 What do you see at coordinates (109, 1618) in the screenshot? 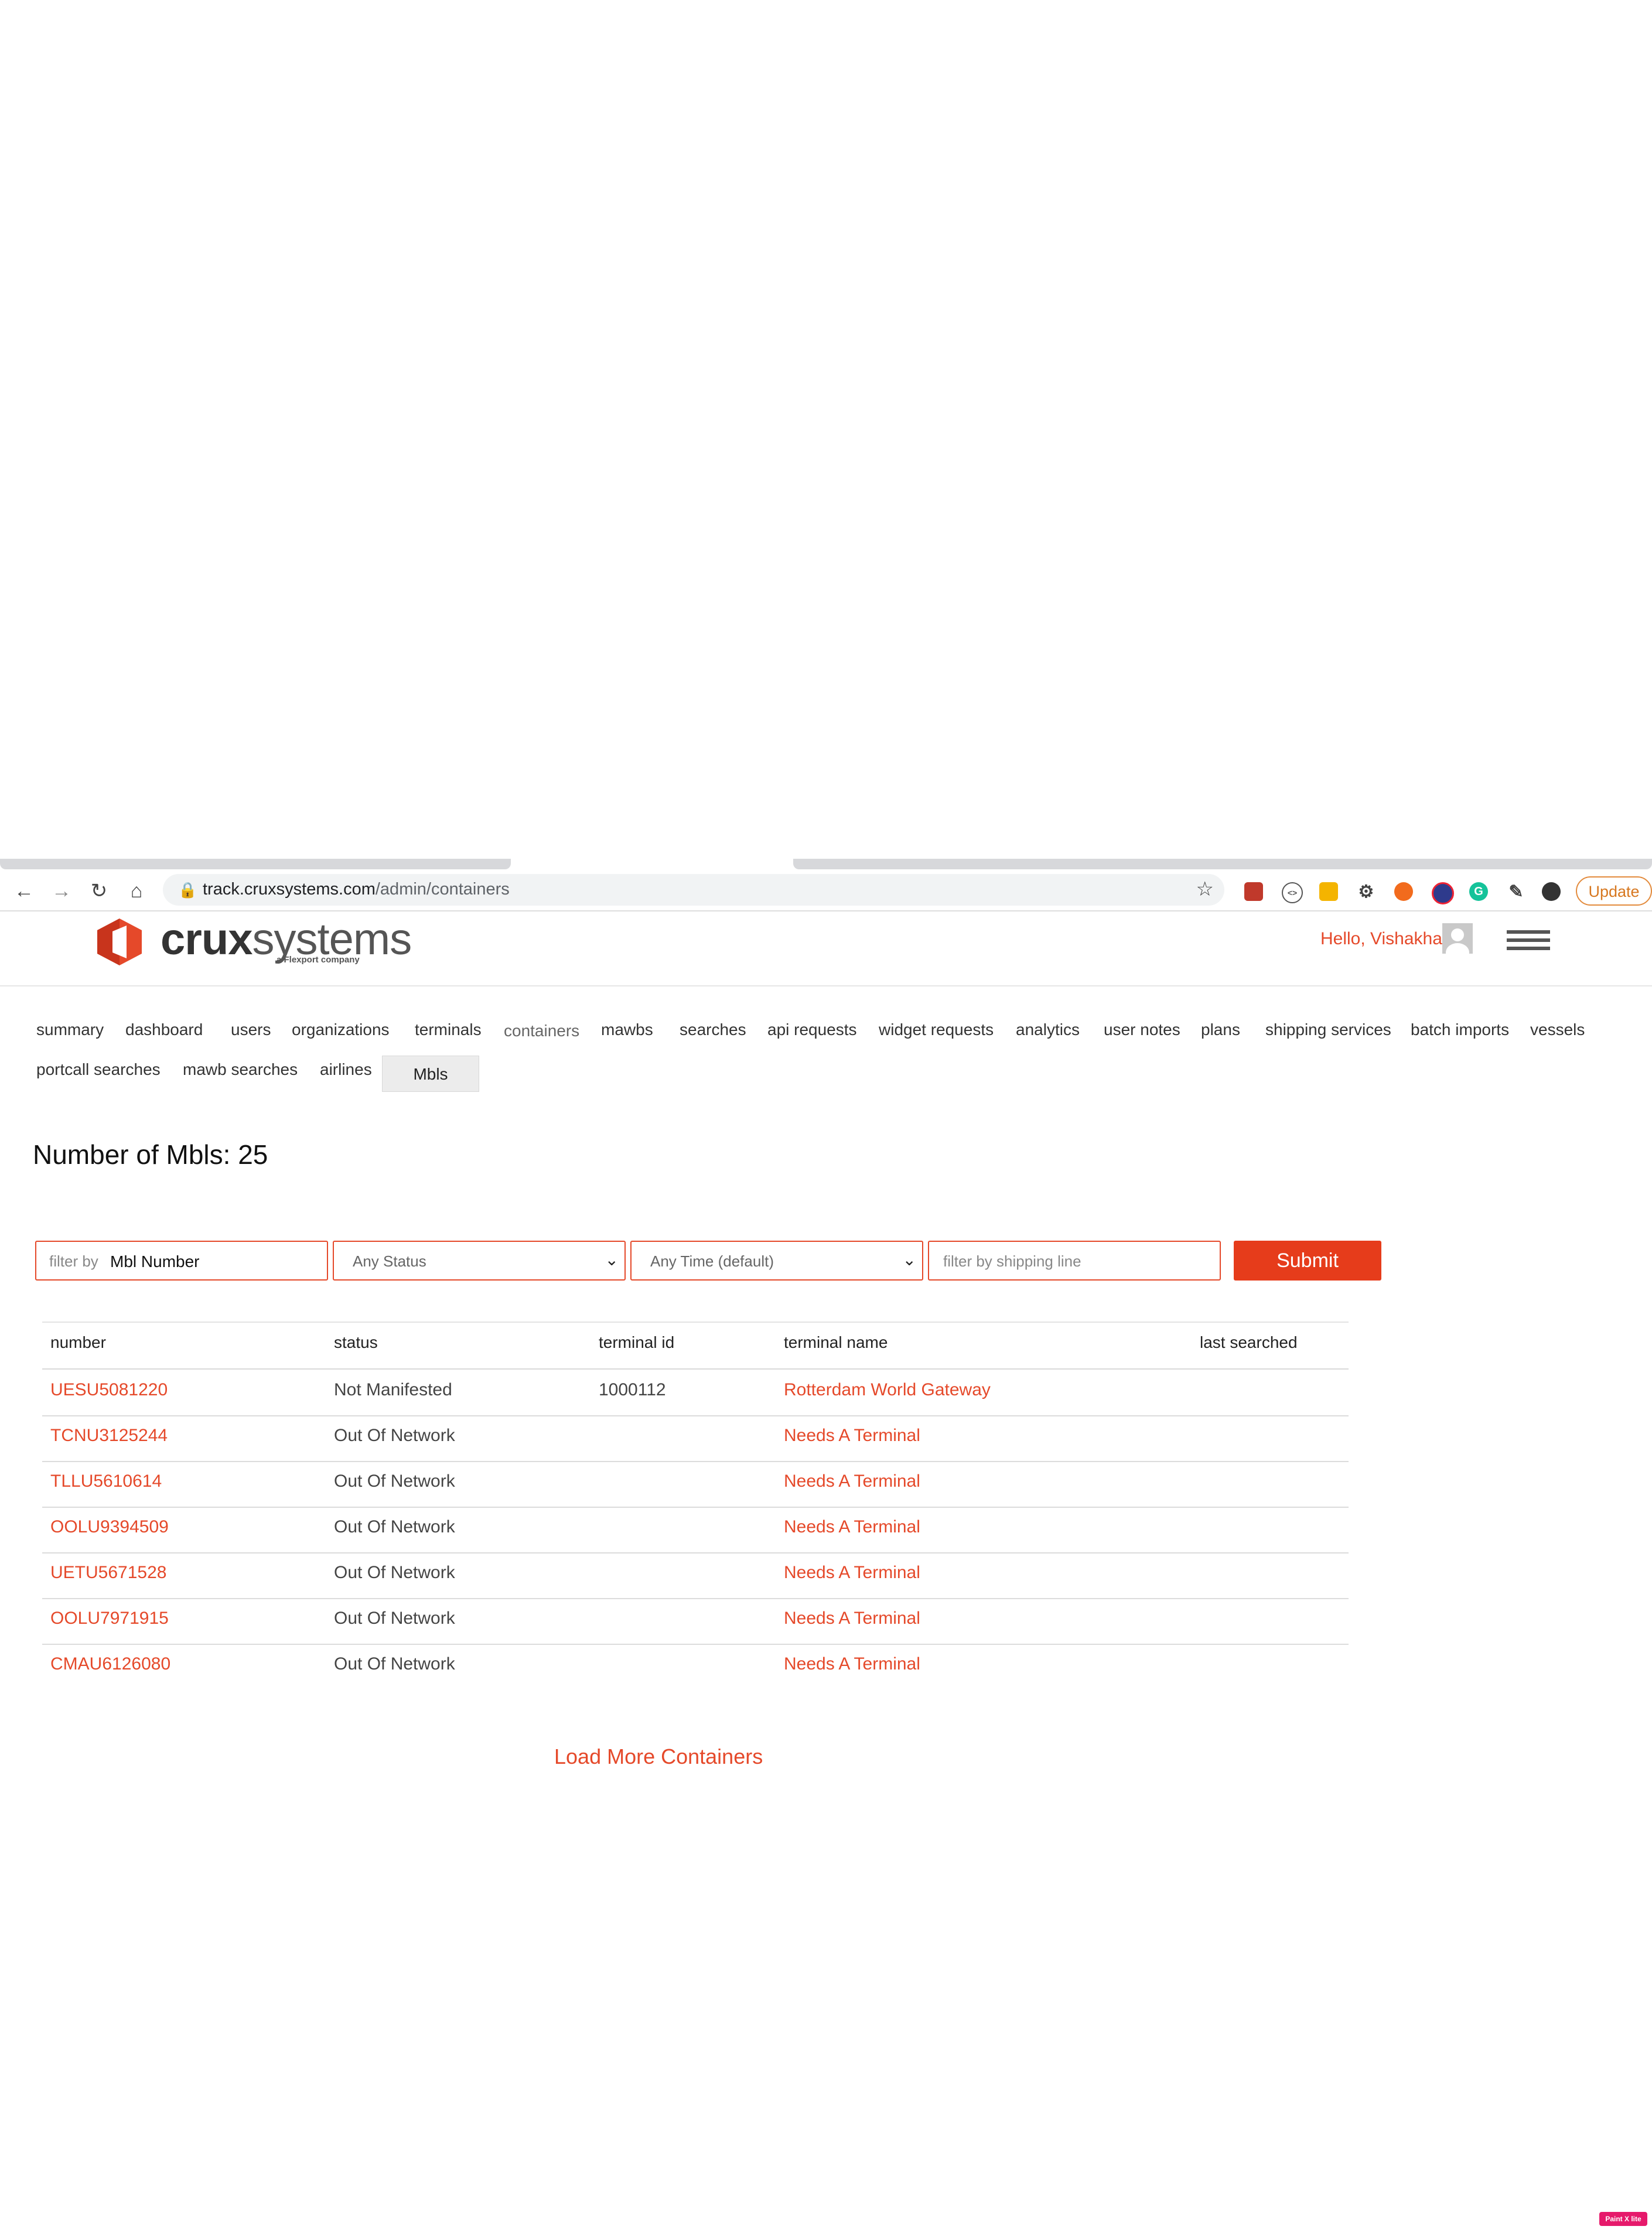
I see `mbl-number-link: OOLU7971915` at bounding box center [109, 1618].